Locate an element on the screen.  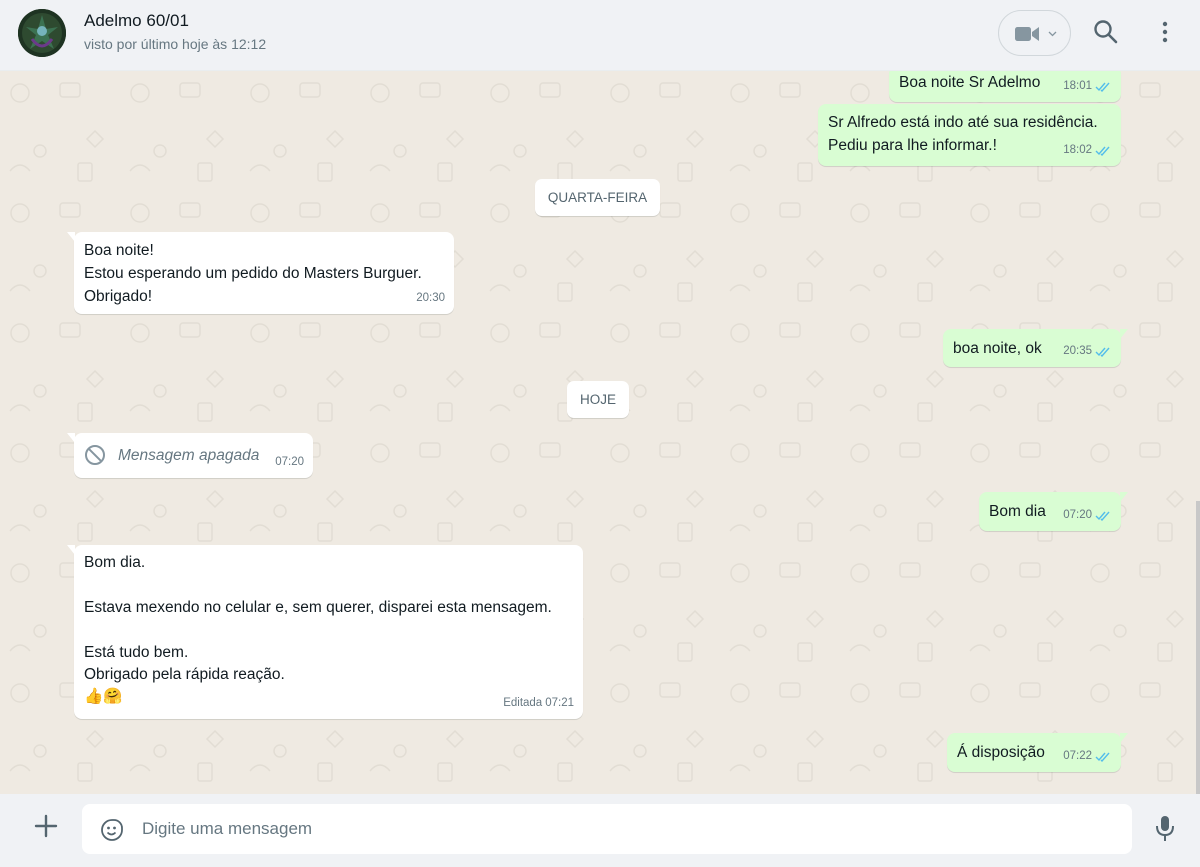
microphone-icon is located at coordinates (1165, 828).